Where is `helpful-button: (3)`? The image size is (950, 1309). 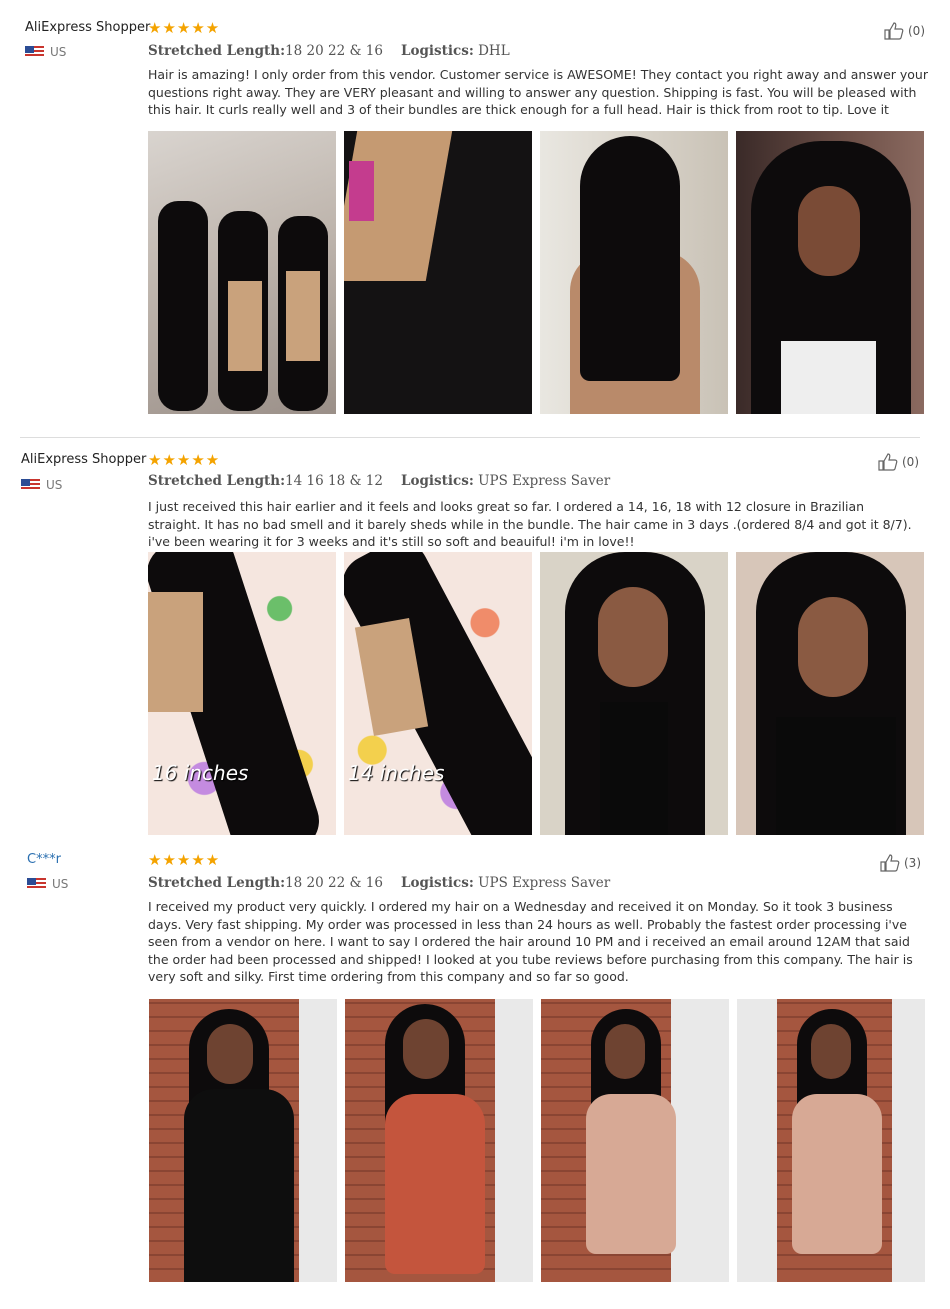
helpful-button: (3) is located at coordinates (900, 863).